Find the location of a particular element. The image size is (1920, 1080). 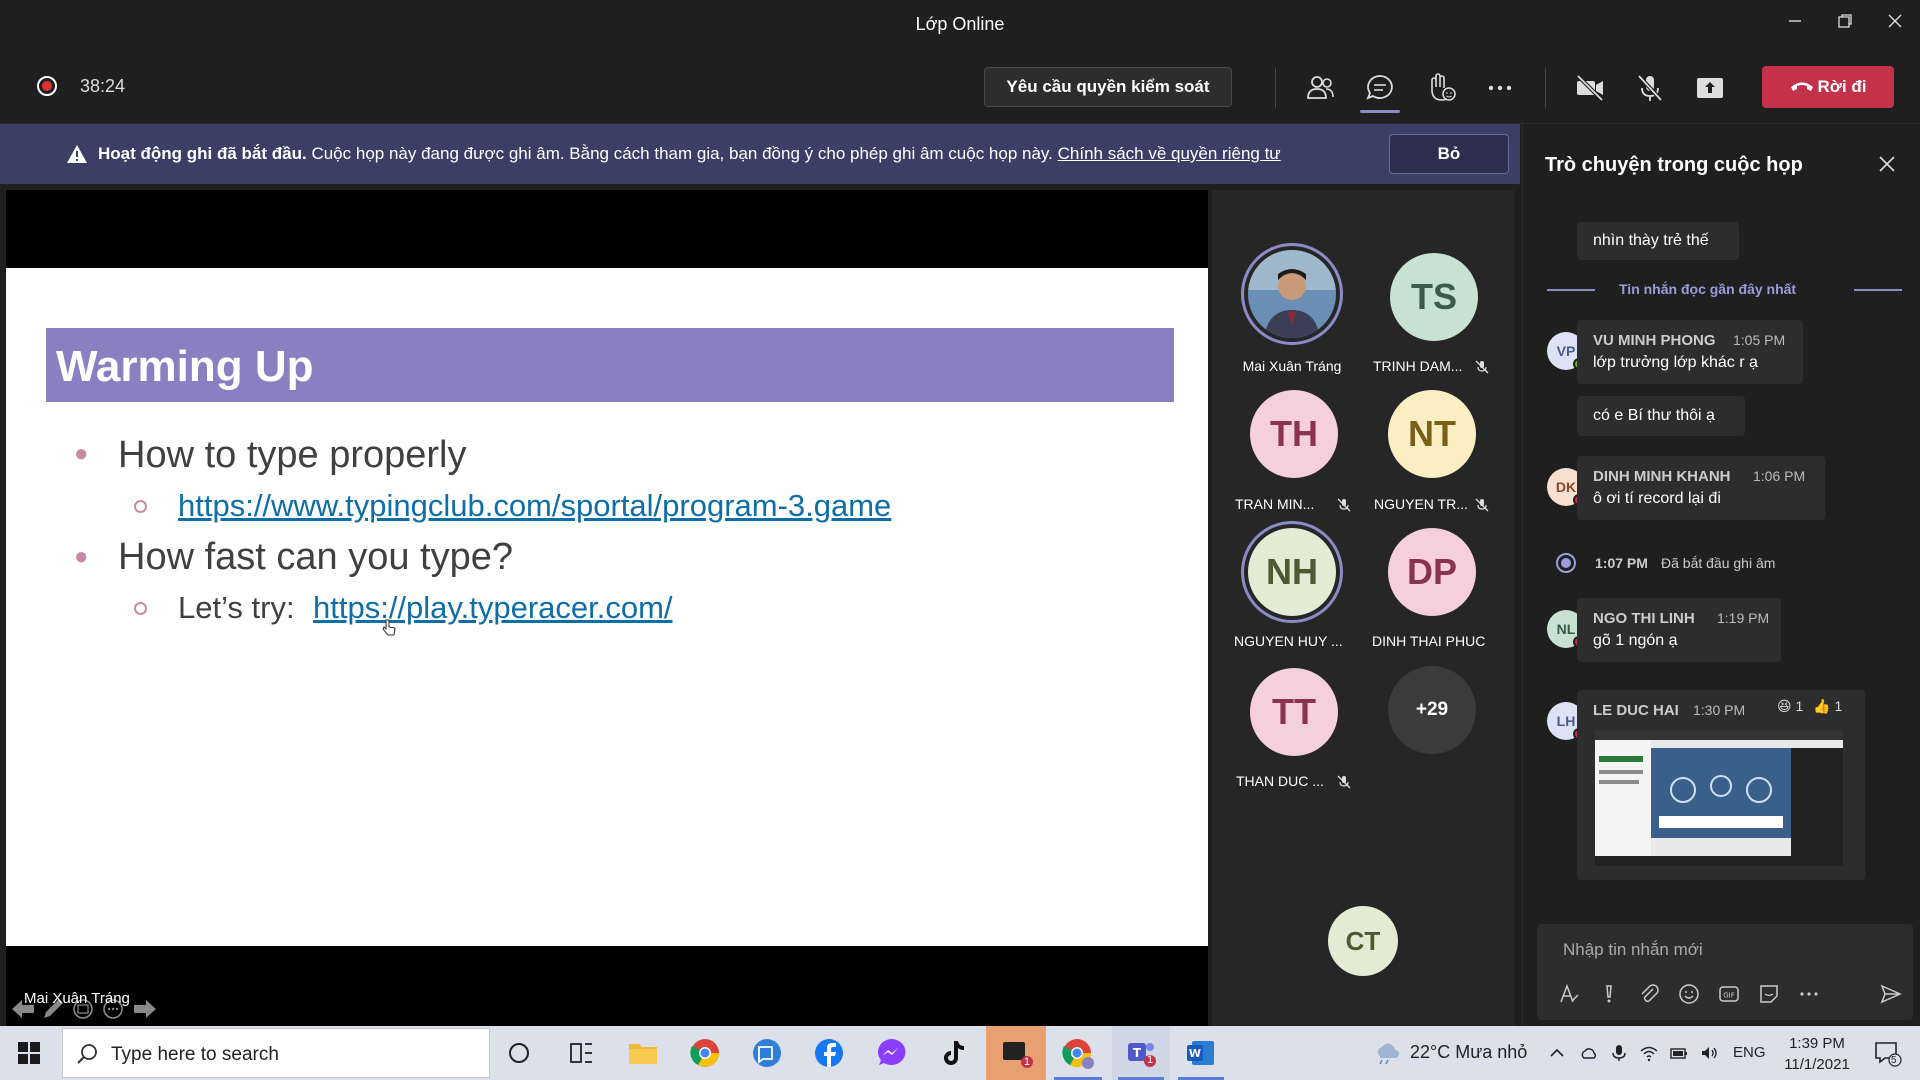

dismiss-banner-button: Bỏ is located at coordinates (1449, 154).